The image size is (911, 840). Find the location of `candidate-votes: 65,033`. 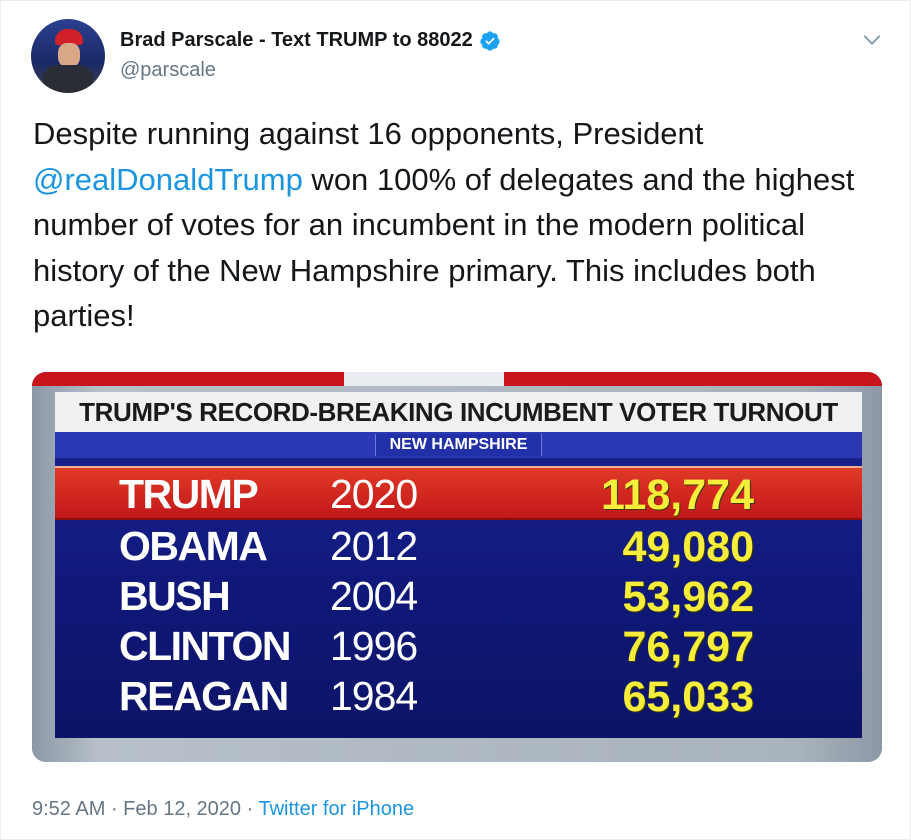

candidate-votes: 65,033 is located at coordinates (688, 697).